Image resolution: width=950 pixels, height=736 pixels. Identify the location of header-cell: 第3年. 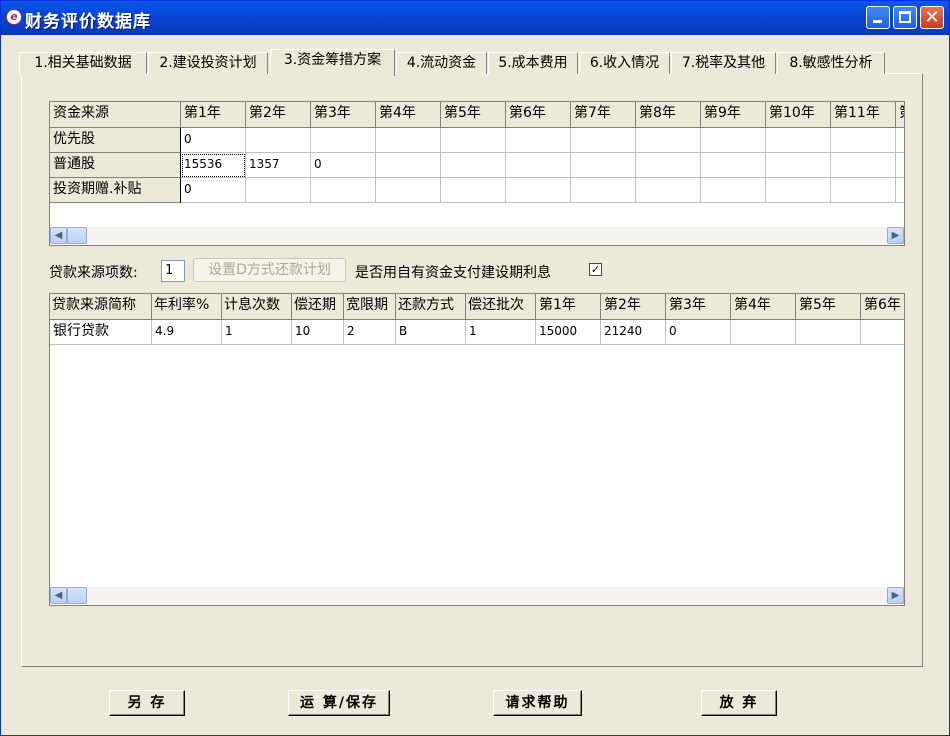
(698, 307).